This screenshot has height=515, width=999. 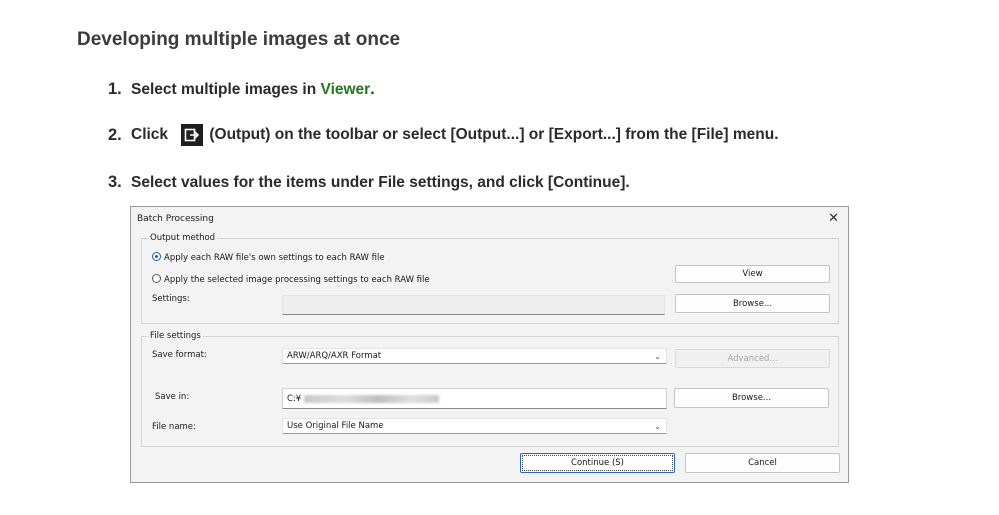 What do you see at coordinates (474, 356) in the screenshot?
I see `save-format-select: ARW/ARQ/AXR Format ⌄` at bounding box center [474, 356].